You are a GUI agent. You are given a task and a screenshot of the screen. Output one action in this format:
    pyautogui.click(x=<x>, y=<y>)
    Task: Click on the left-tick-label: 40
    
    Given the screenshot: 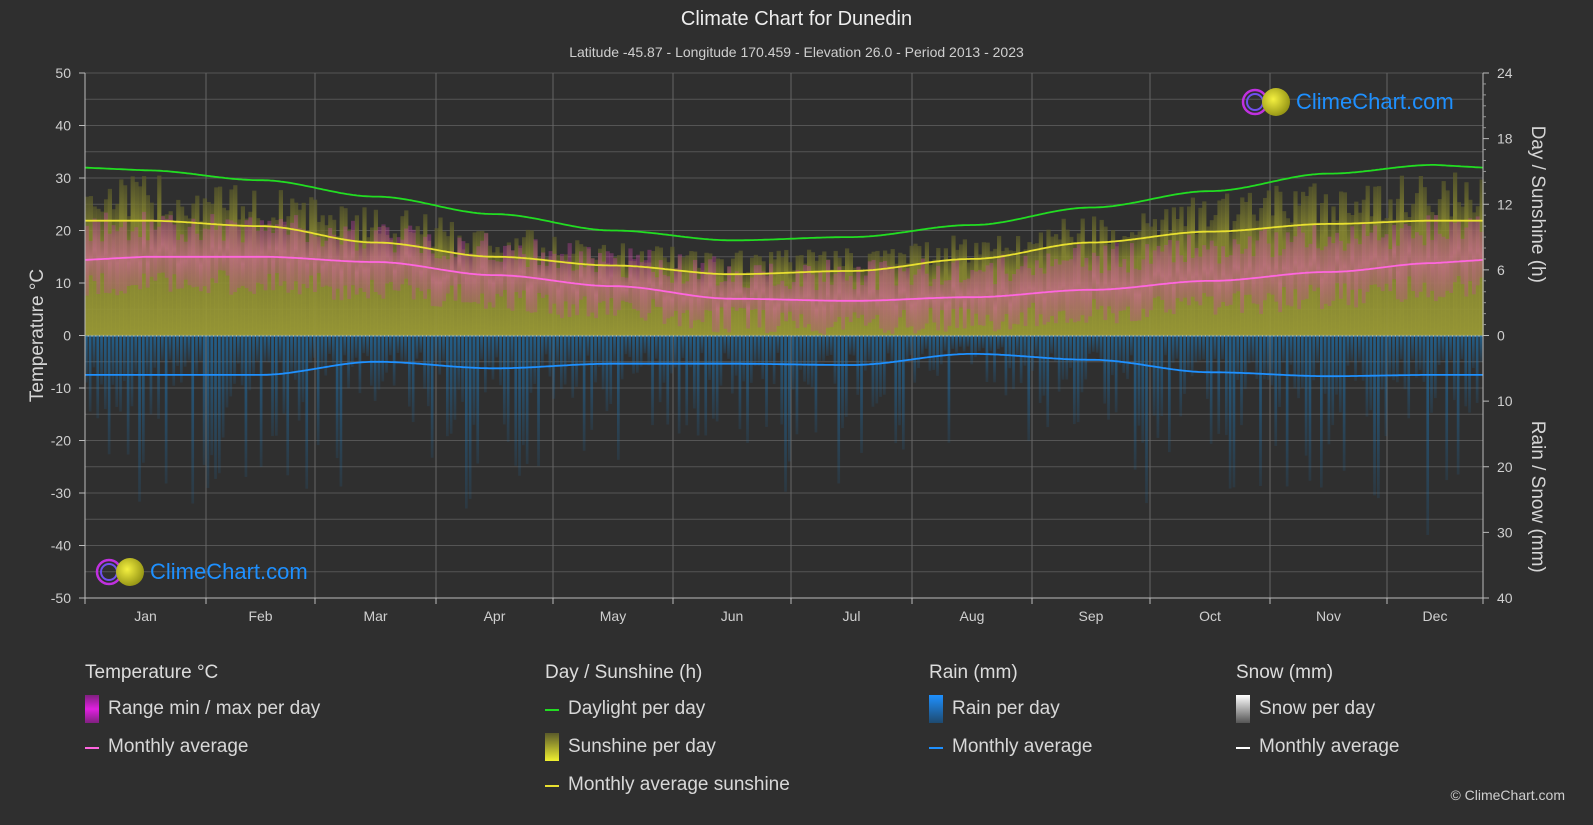 What is the action you would take?
    pyautogui.click(x=63, y=126)
    